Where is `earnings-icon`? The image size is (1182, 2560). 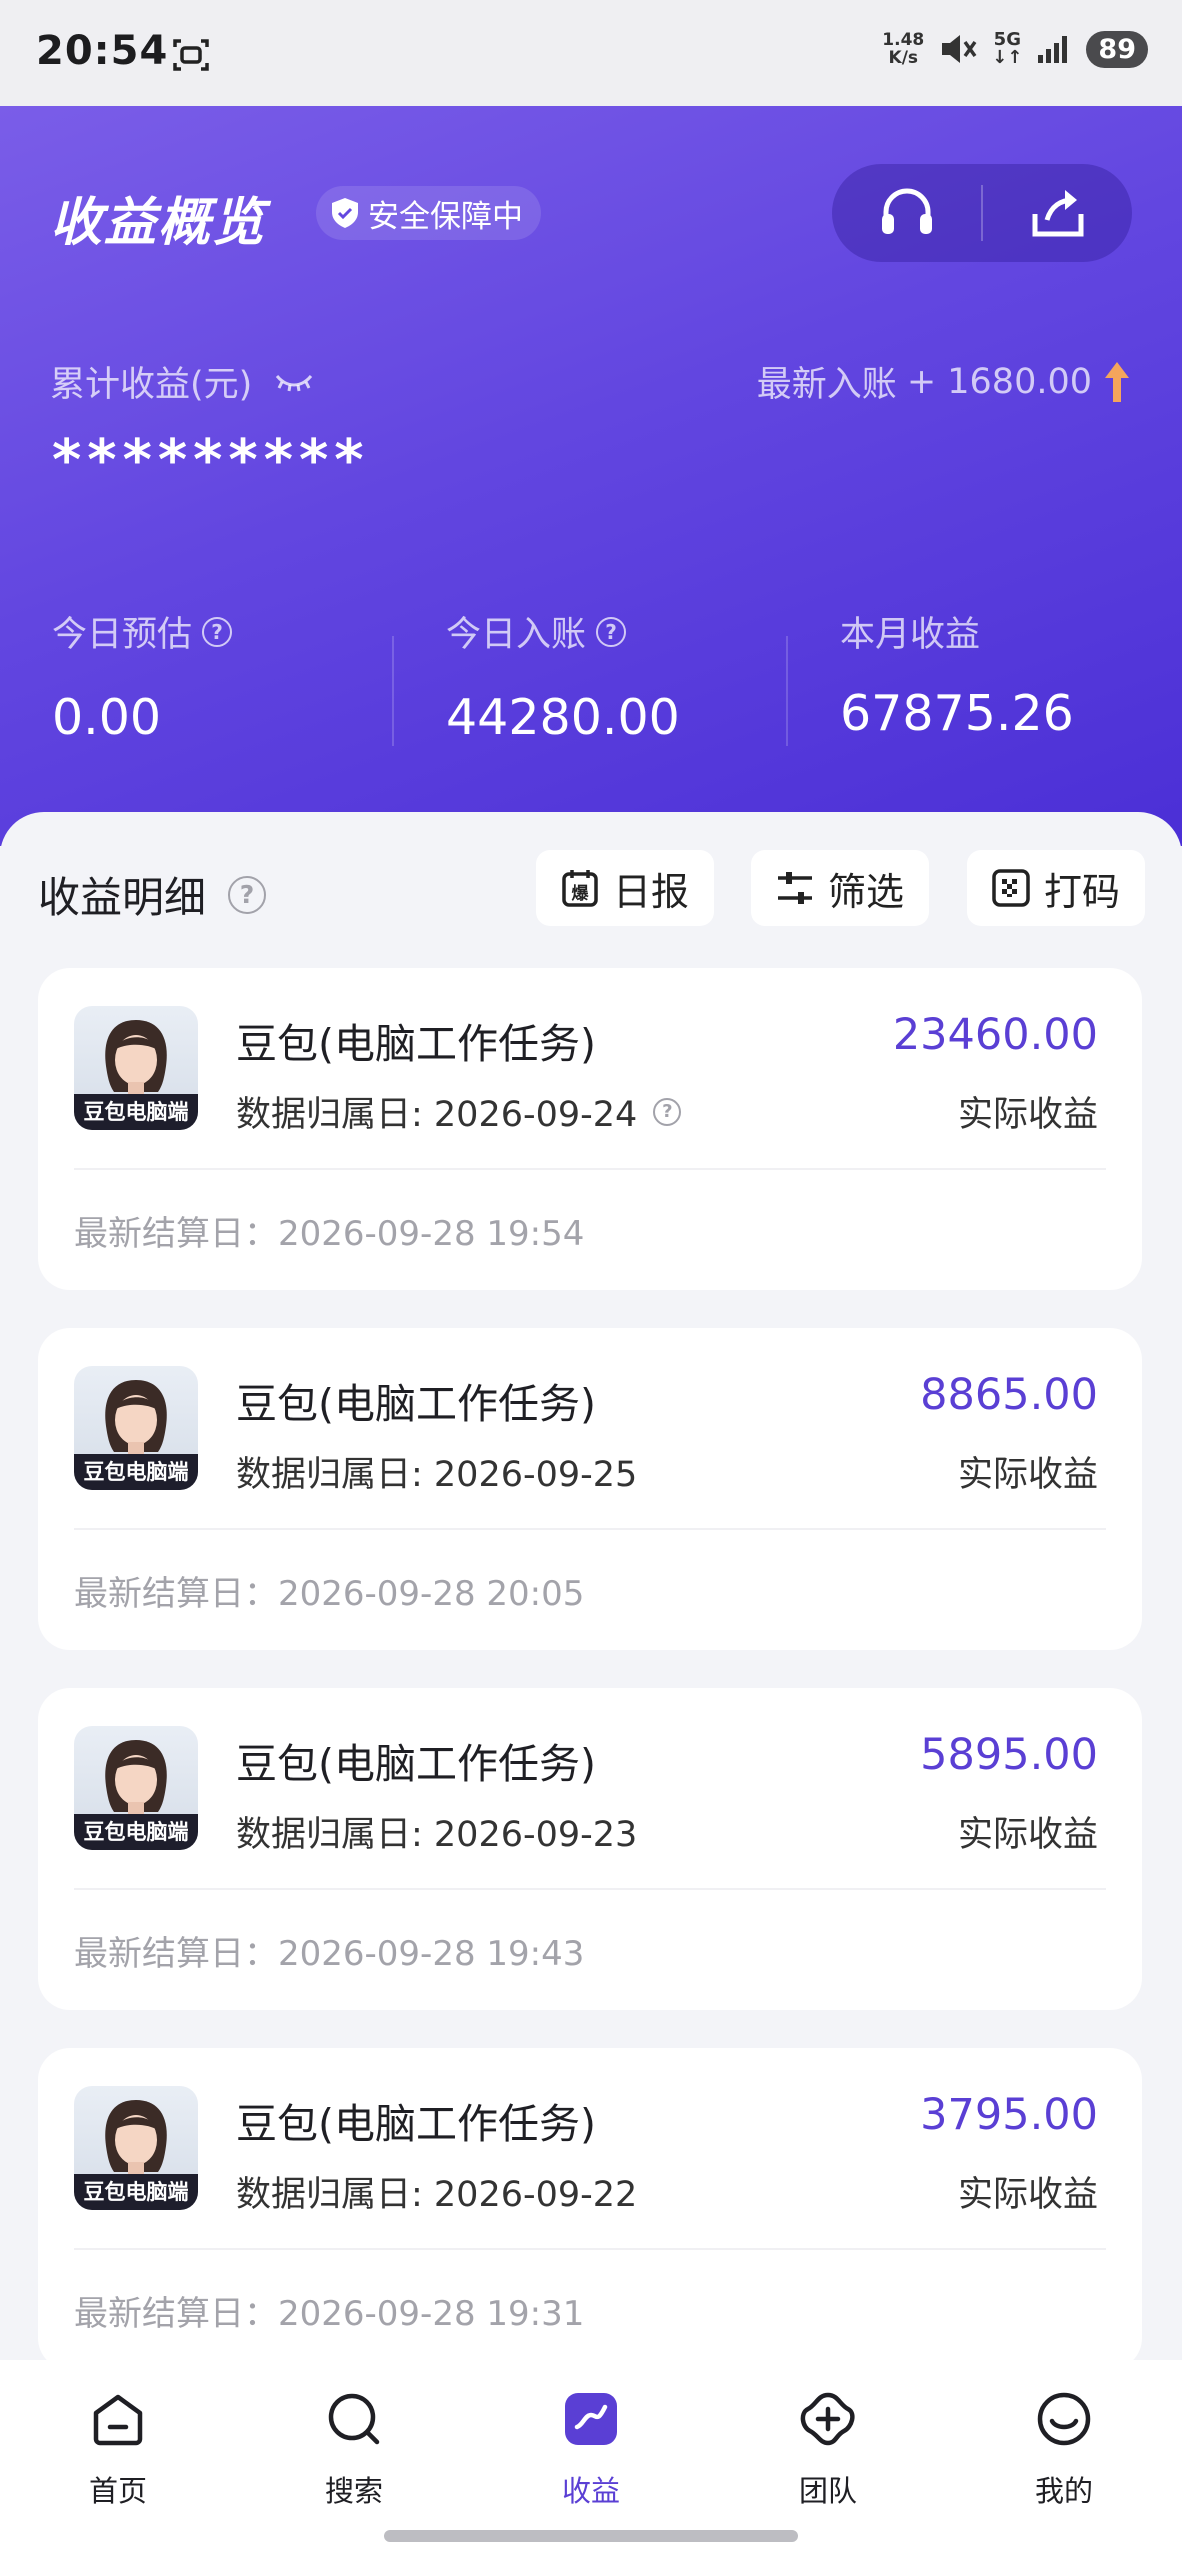 earnings-icon is located at coordinates (591, 2419).